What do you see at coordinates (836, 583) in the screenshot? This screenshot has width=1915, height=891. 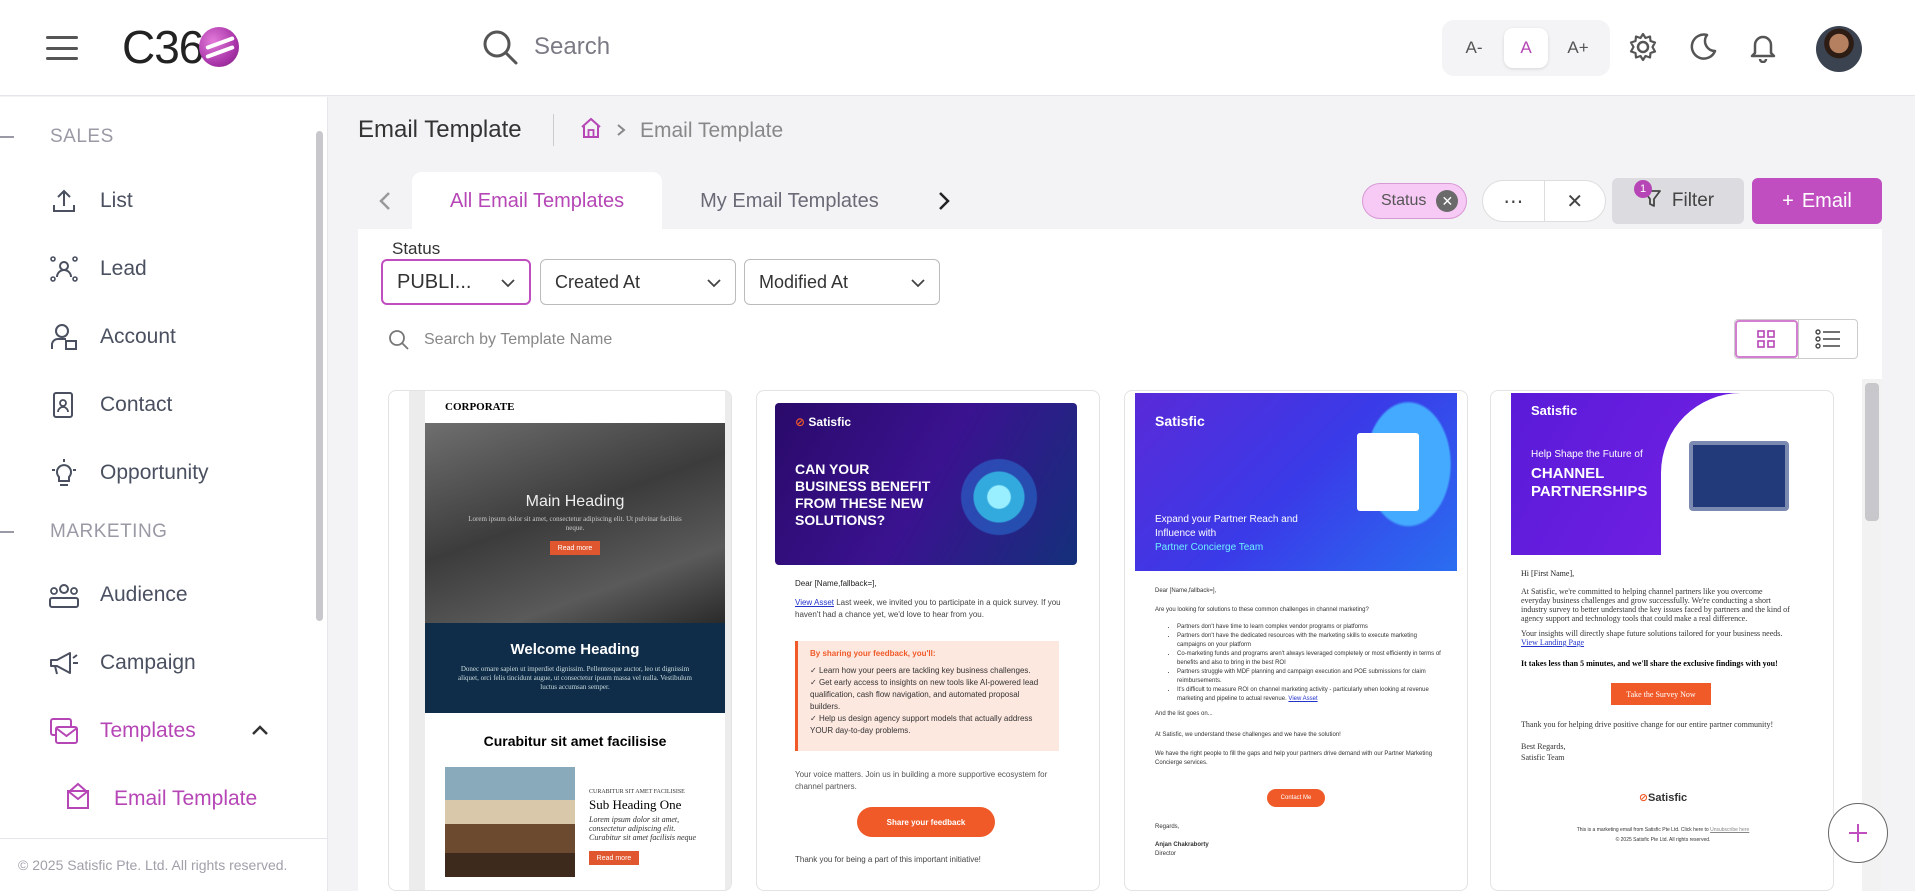 I see `preview-text: Dear [Name,fallback=],` at bounding box center [836, 583].